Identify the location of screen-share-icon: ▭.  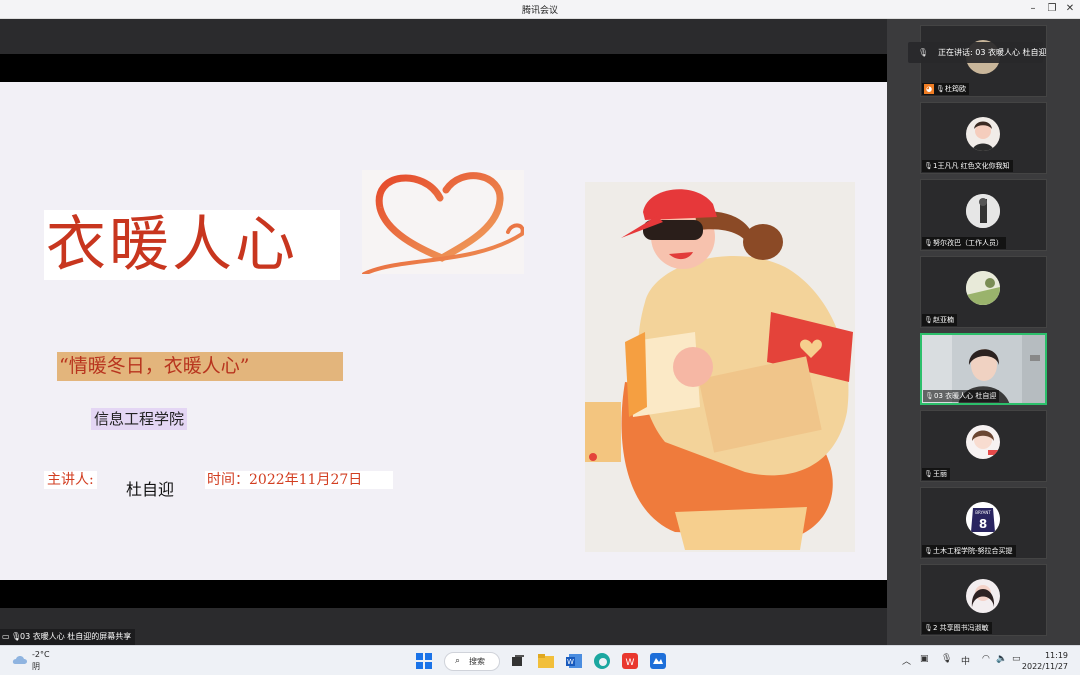
(6, 636).